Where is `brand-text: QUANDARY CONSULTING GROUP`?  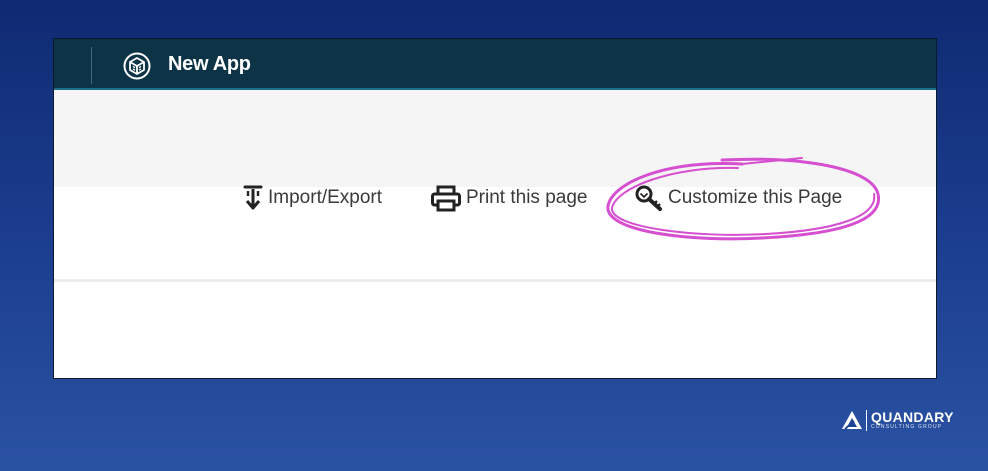 brand-text: QUANDARY CONSULTING GROUP is located at coordinates (910, 419).